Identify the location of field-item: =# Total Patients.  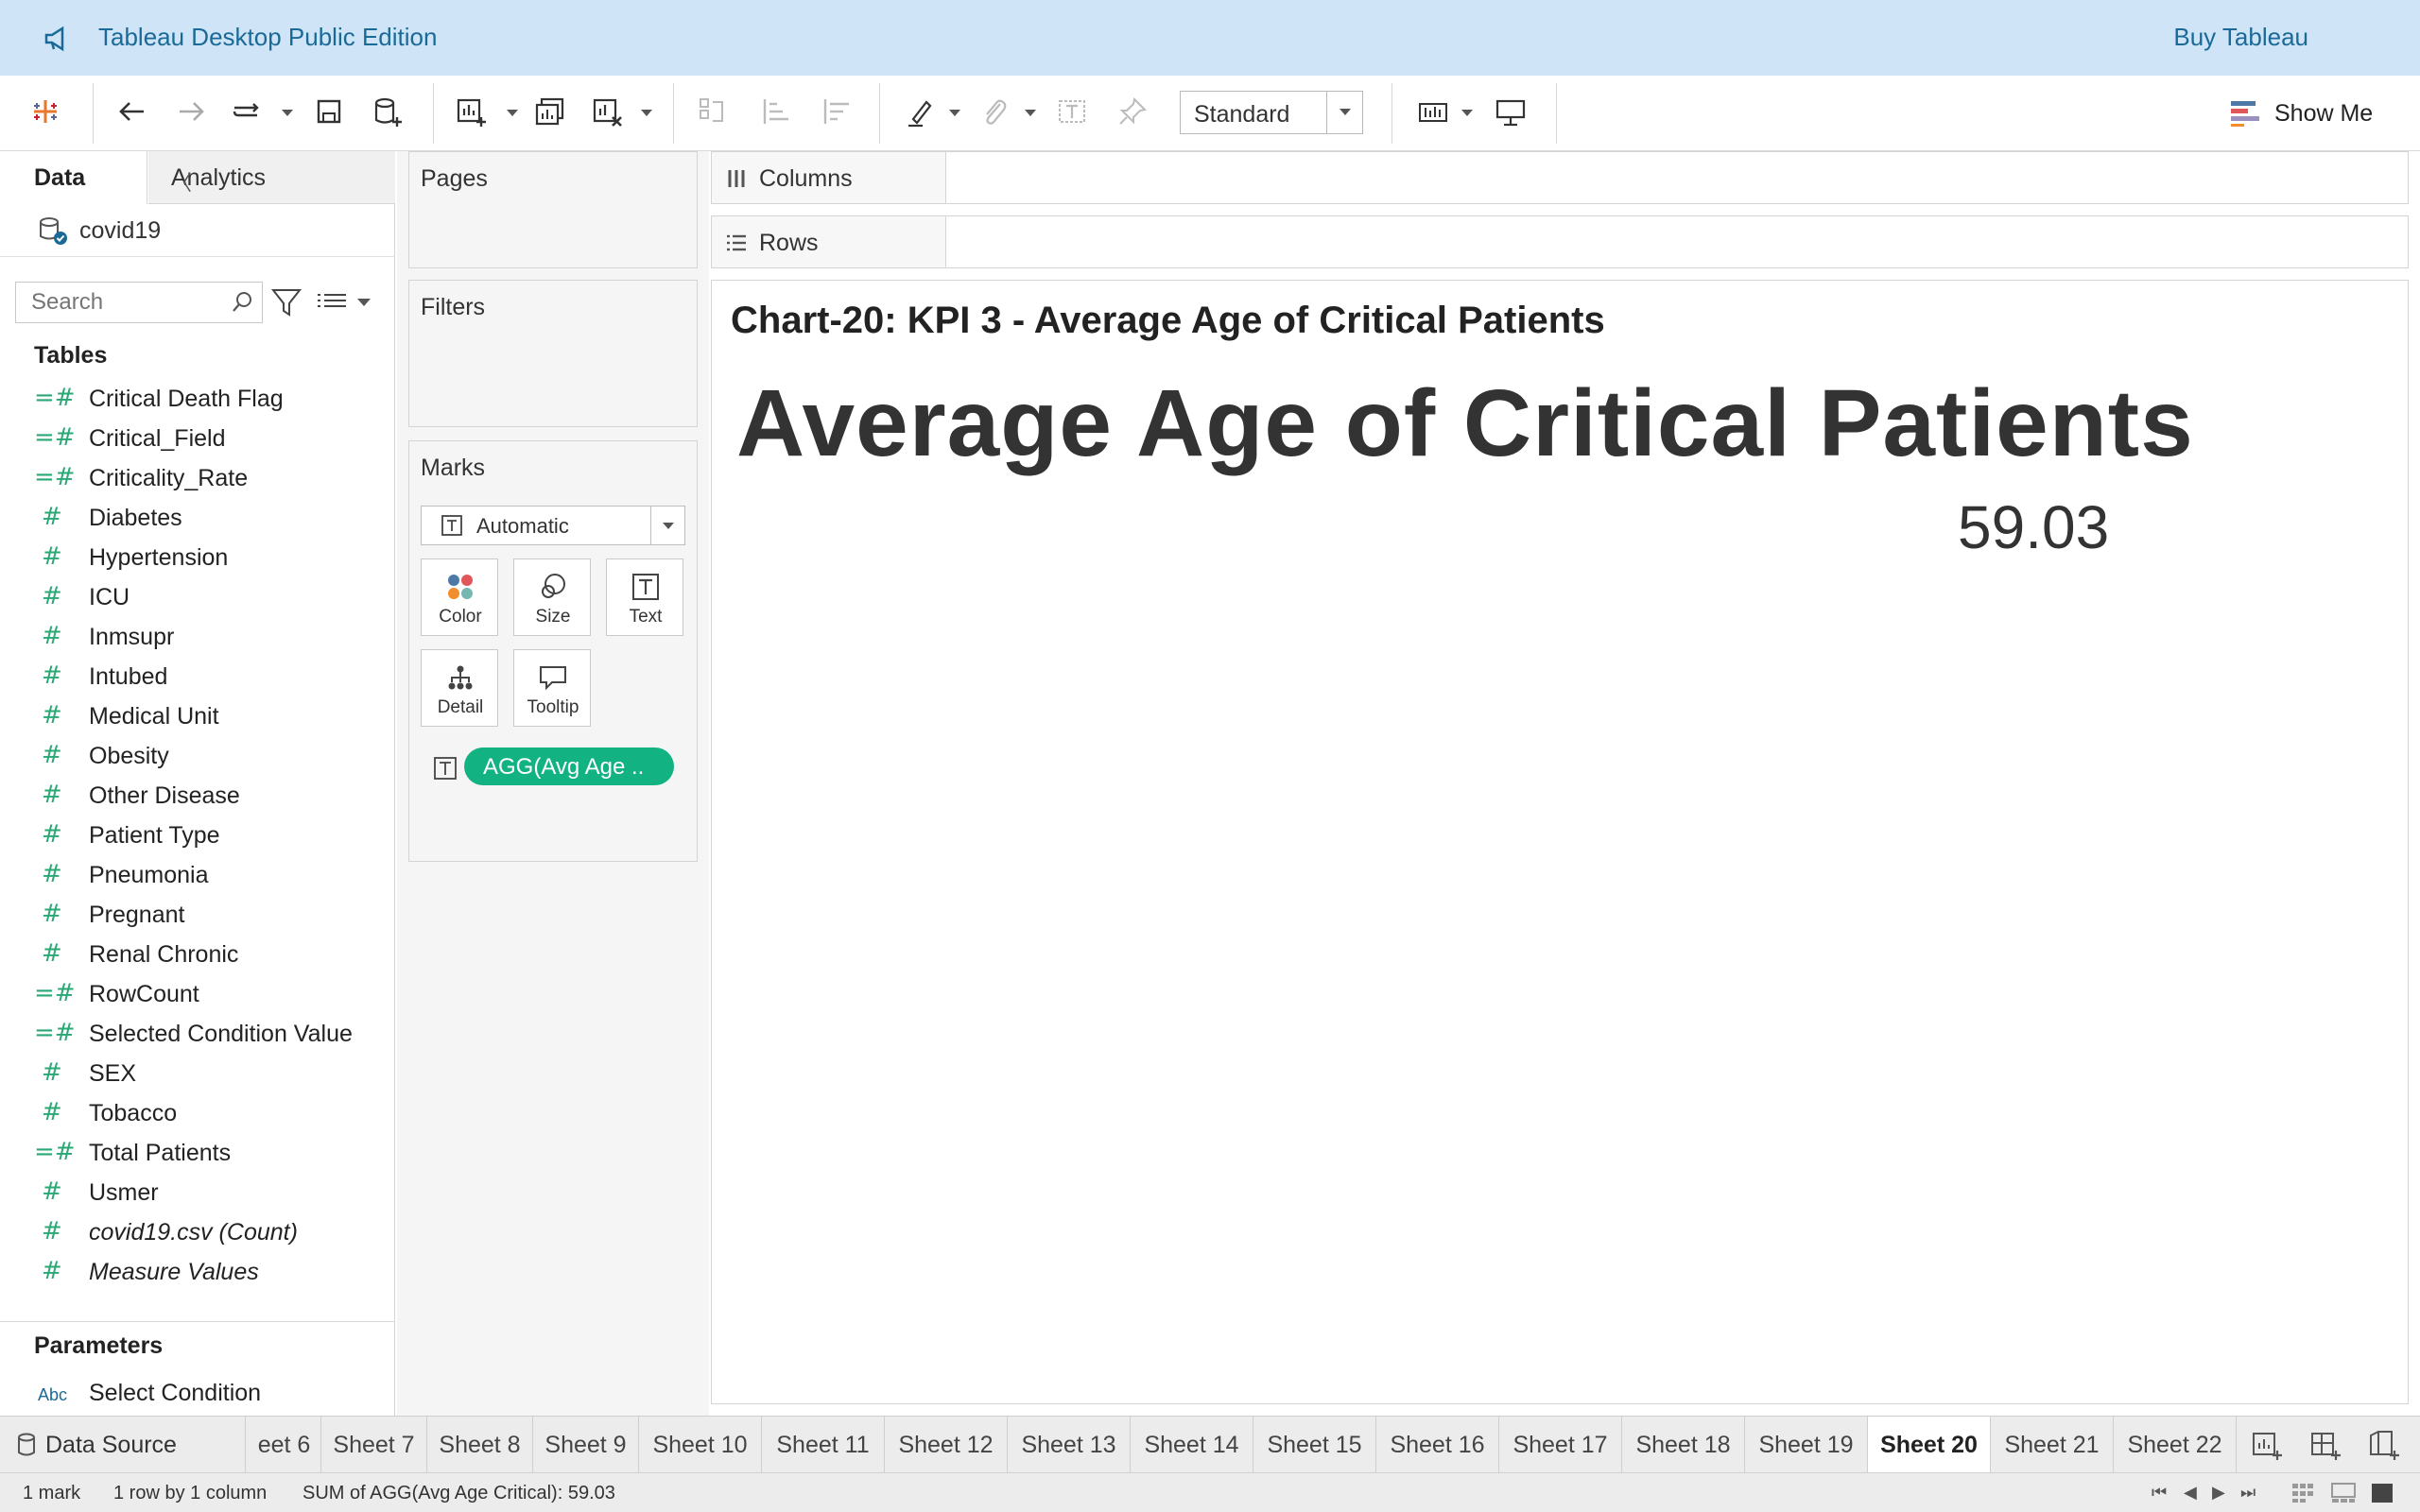
(197, 1152).